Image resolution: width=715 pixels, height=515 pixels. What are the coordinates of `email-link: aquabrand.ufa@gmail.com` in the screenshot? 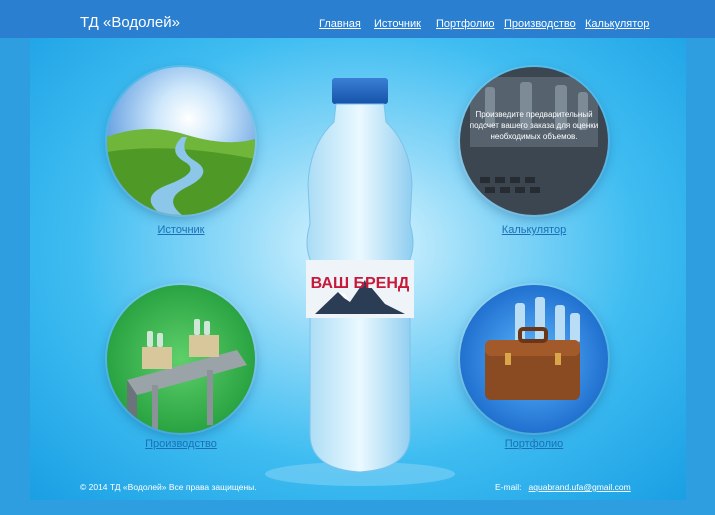 It's located at (580, 487).